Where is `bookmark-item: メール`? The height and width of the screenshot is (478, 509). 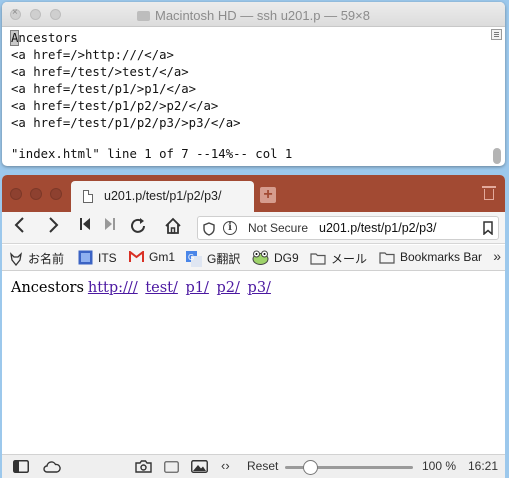
bookmark-item: メール is located at coordinates (338, 258).